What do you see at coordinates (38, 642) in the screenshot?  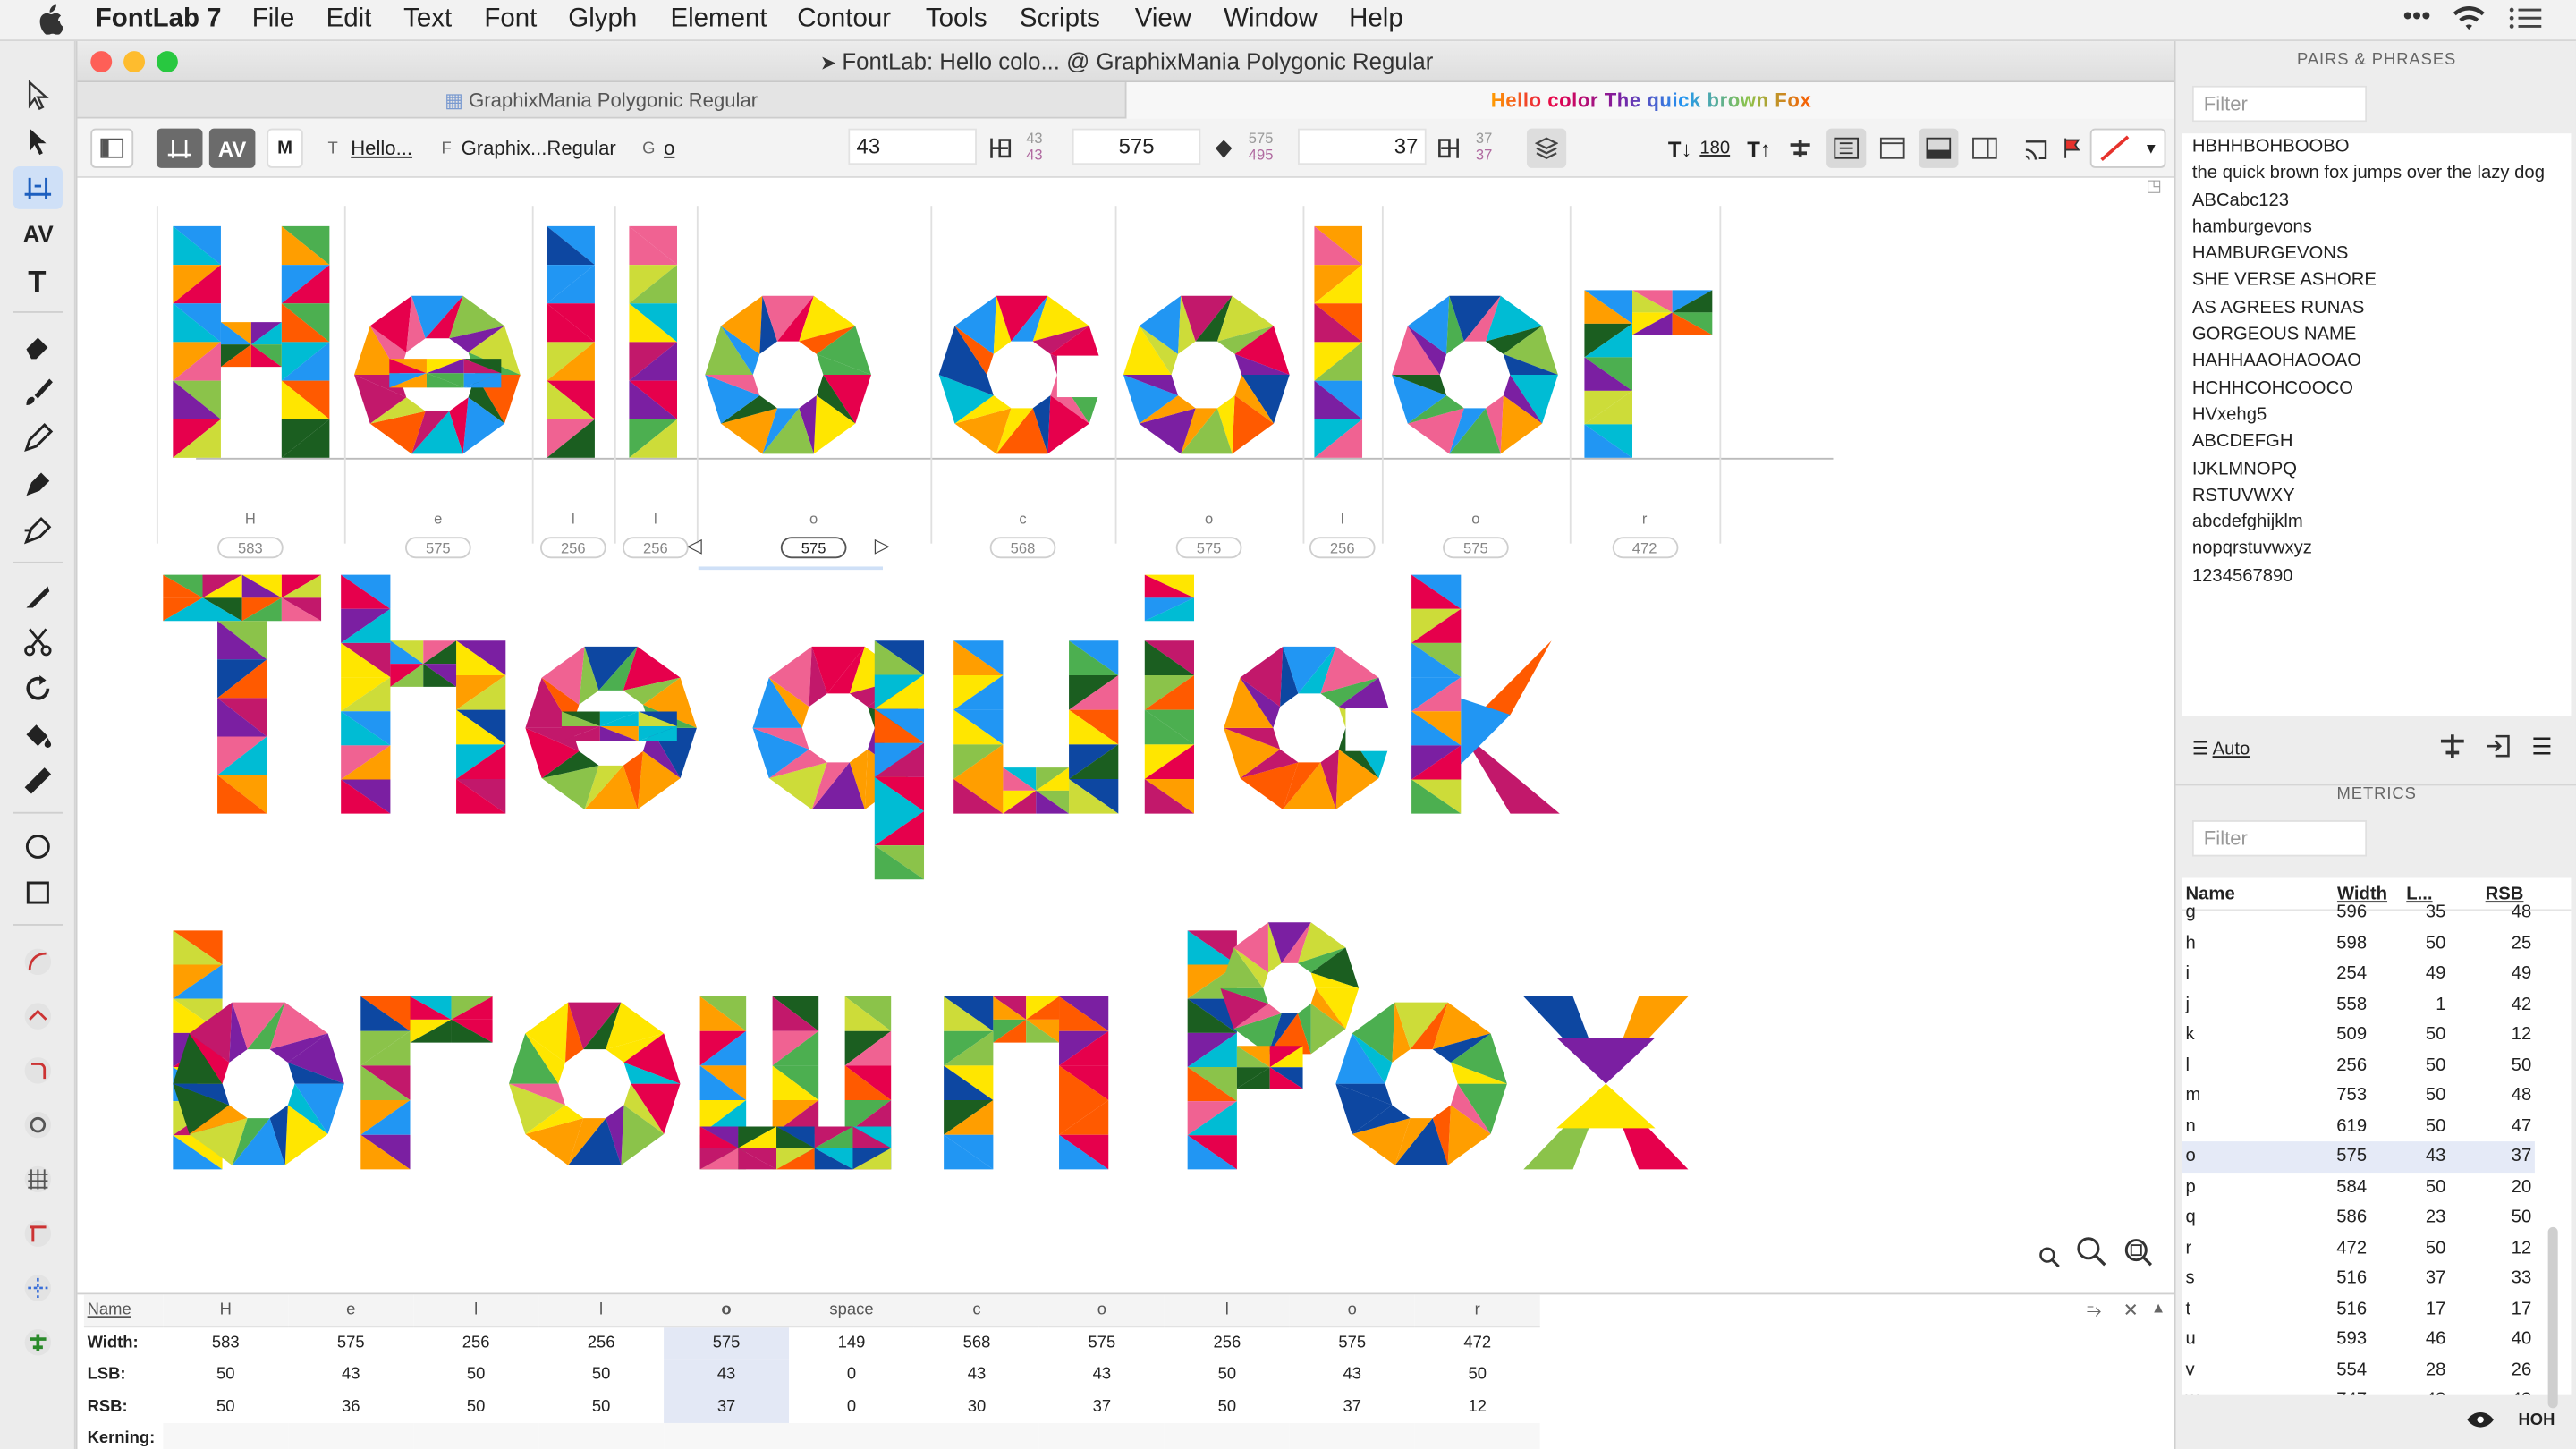 I see `scissors-tool-icon` at bounding box center [38, 642].